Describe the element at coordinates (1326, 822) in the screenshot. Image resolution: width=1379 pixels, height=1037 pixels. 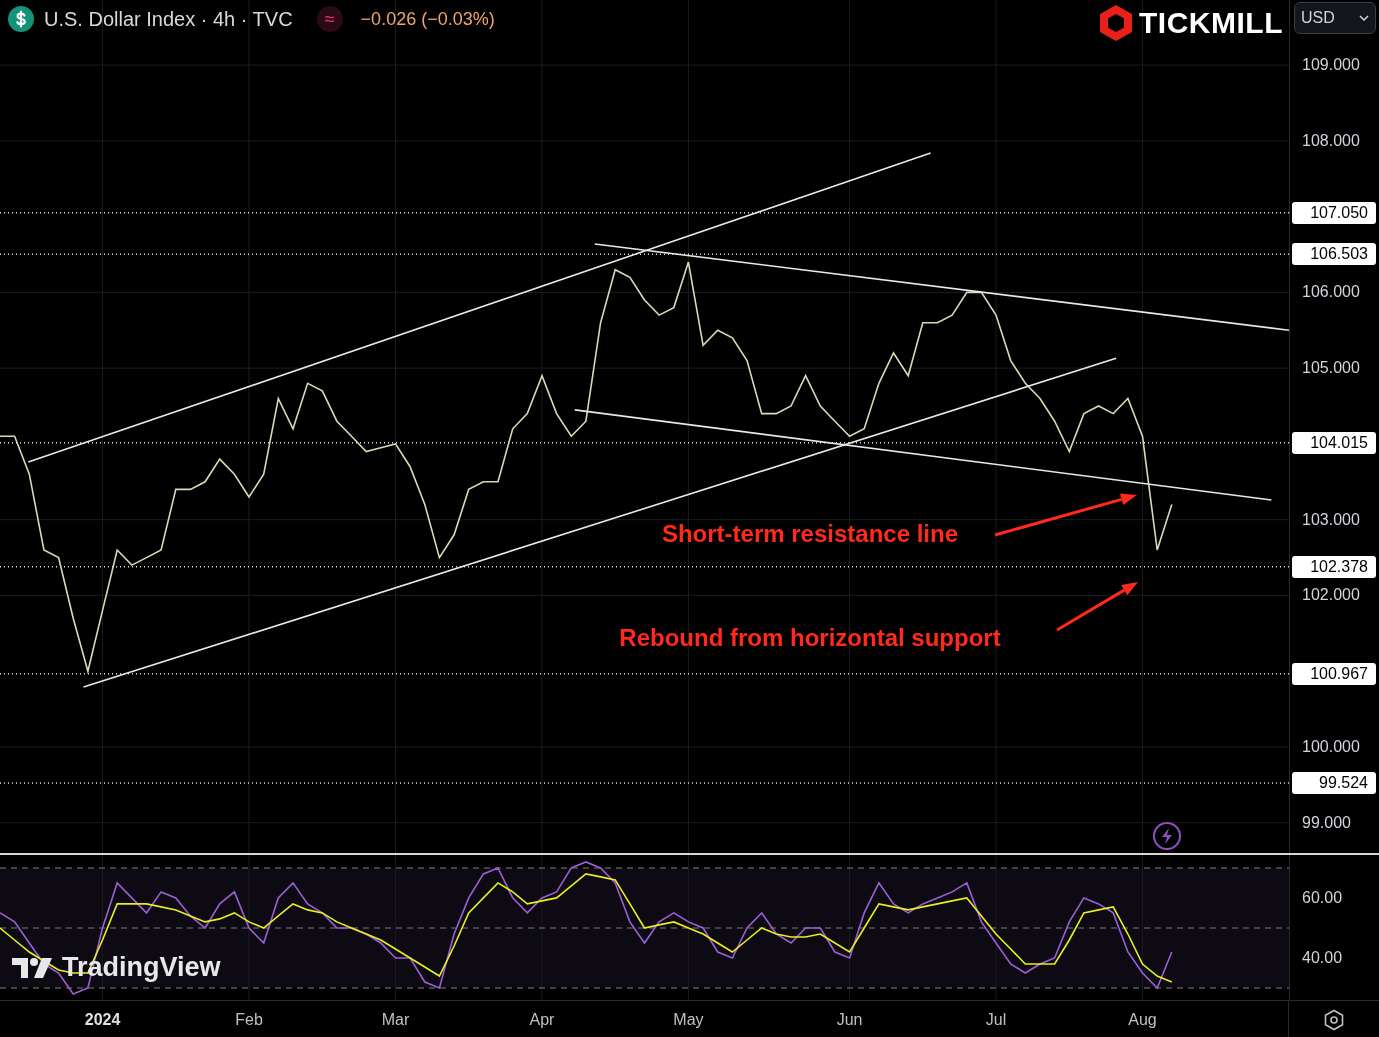
I see `price-tick-label: 99.000` at that location.